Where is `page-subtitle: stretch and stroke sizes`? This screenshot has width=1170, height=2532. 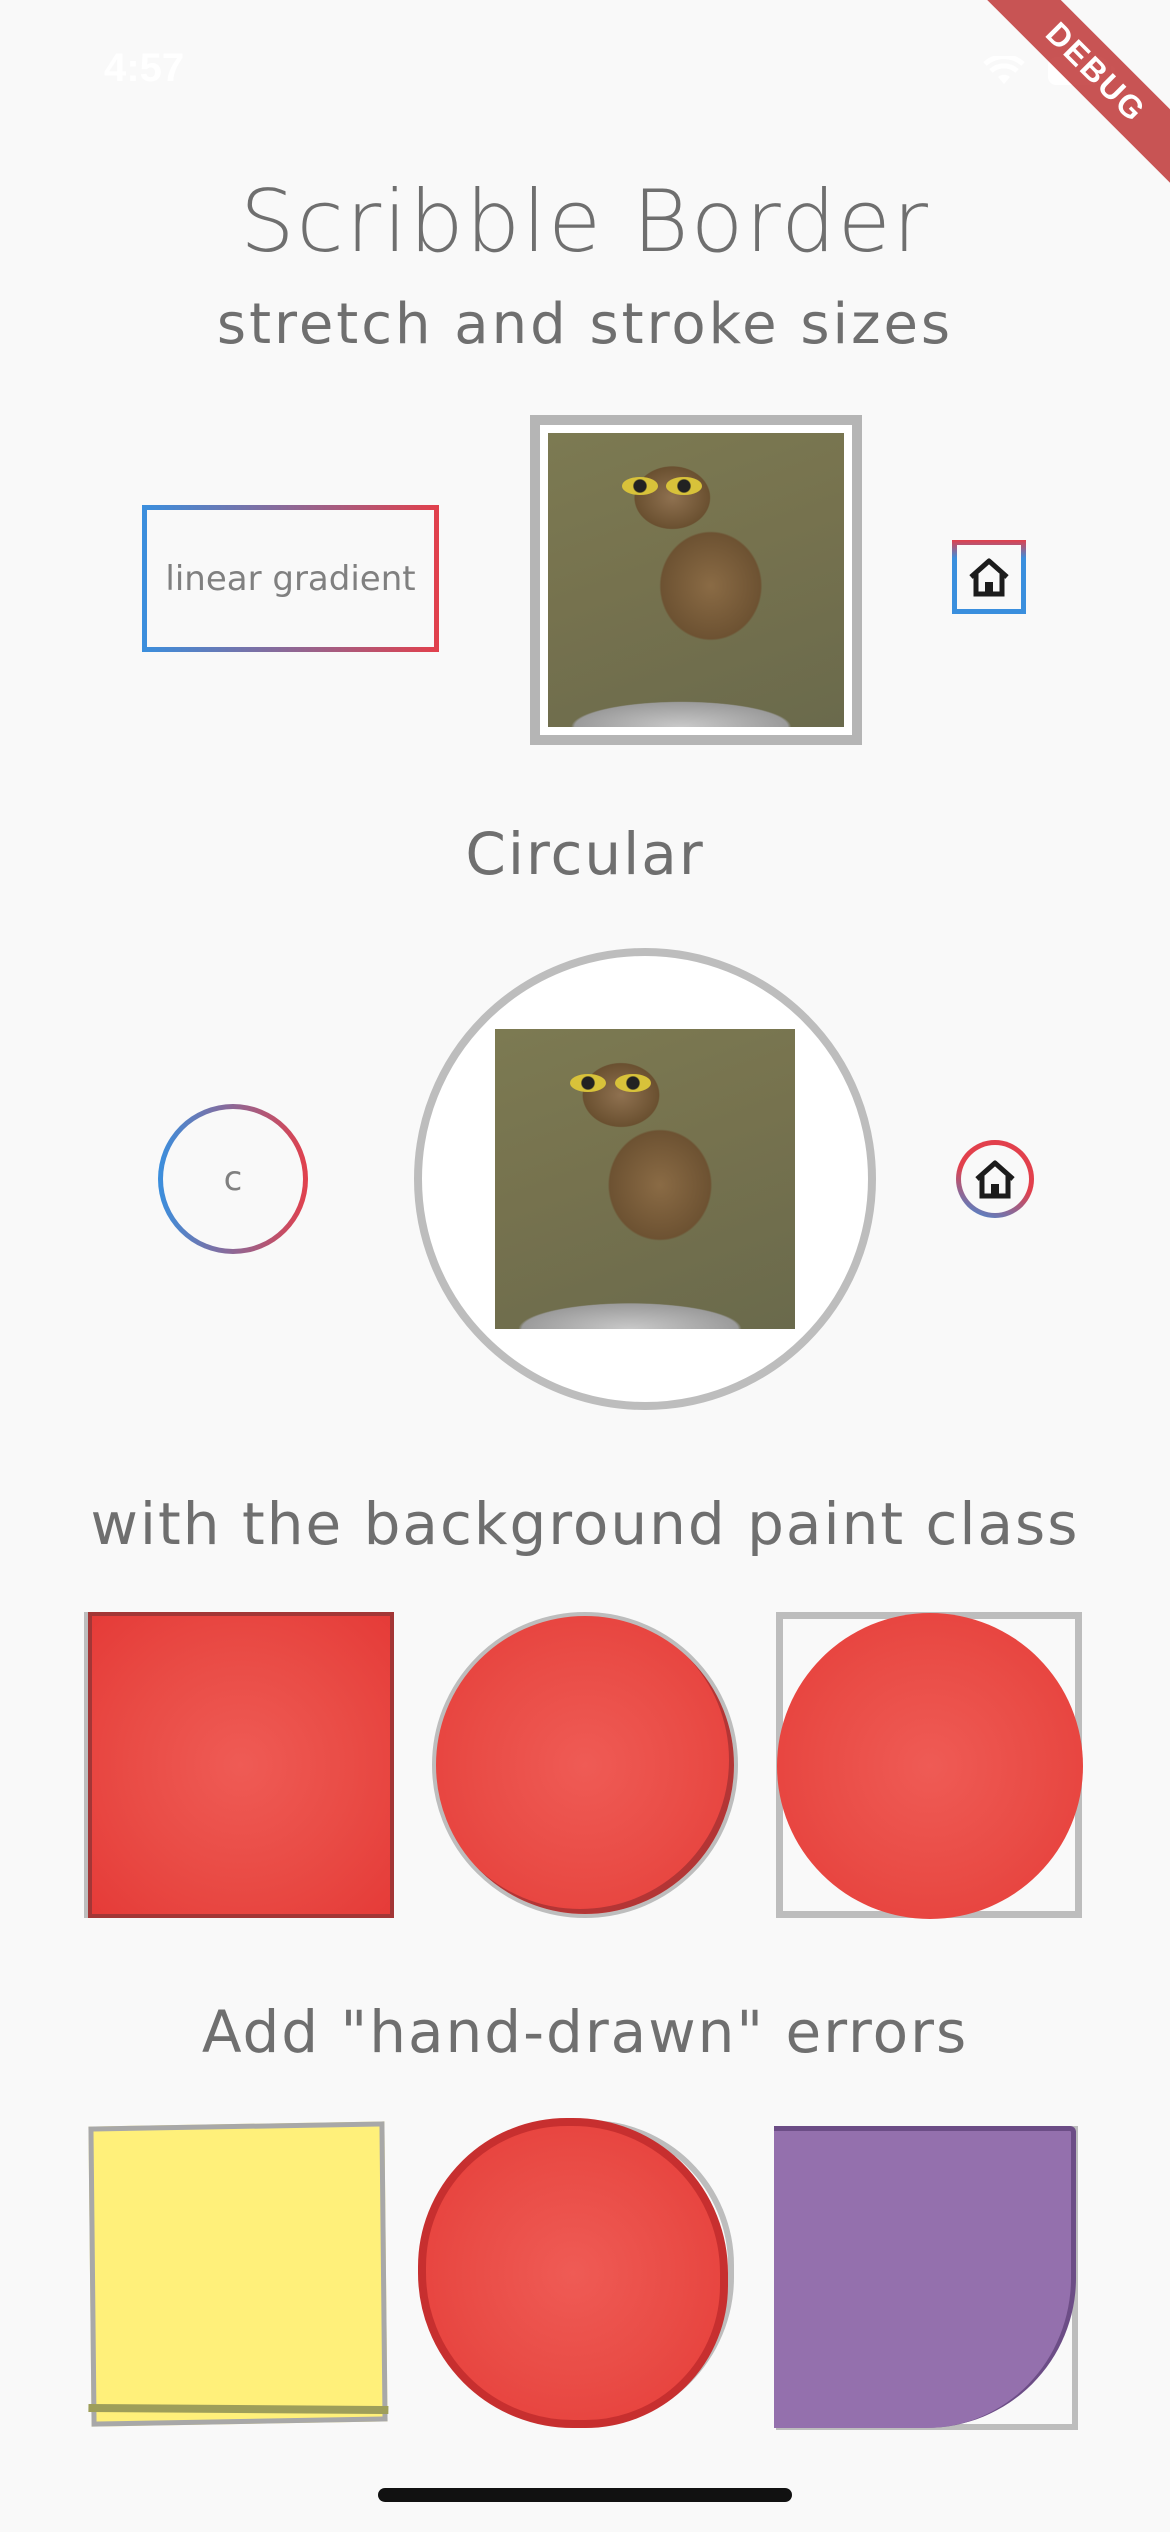
page-subtitle: stretch and stroke sizes is located at coordinates (585, 324).